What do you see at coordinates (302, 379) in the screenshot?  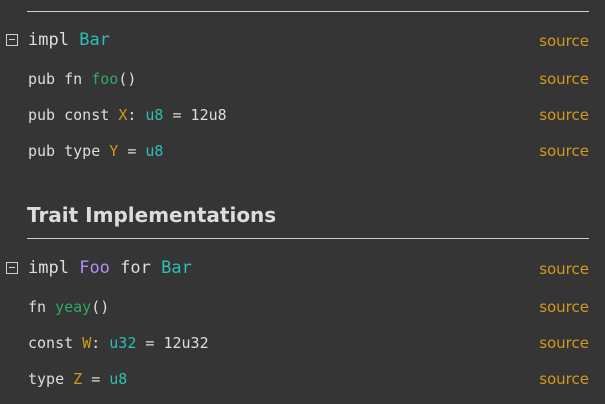 I see `type-z-row: type Z = u8 source` at bounding box center [302, 379].